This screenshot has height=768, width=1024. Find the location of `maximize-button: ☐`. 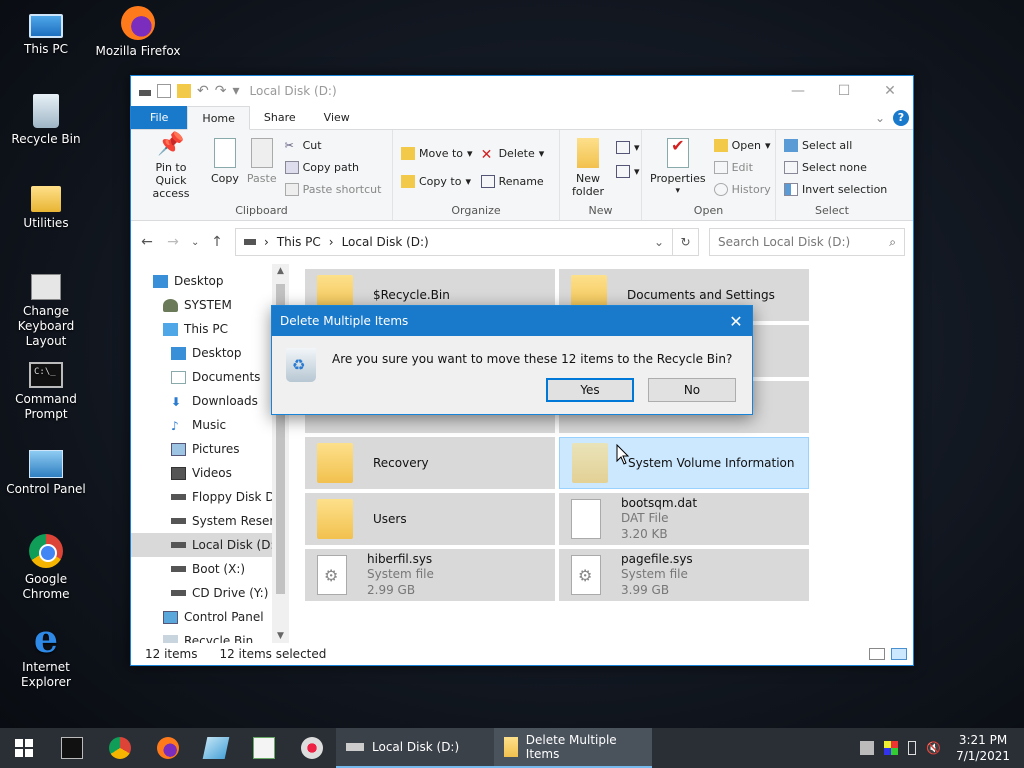

maximize-button: ☐ is located at coordinates (844, 91).